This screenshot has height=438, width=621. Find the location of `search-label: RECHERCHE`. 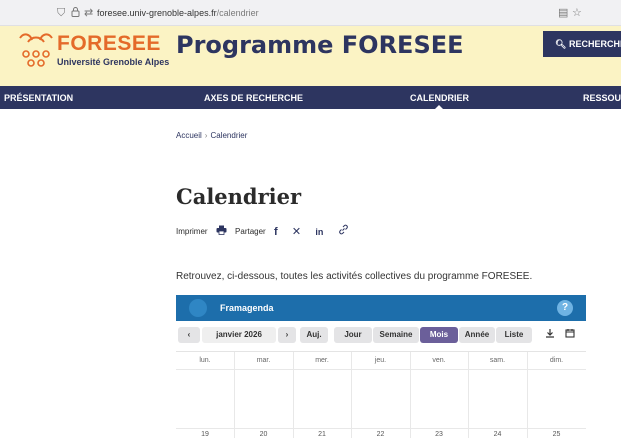

search-label: RECHERCHE is located at coordinates (594, 44).